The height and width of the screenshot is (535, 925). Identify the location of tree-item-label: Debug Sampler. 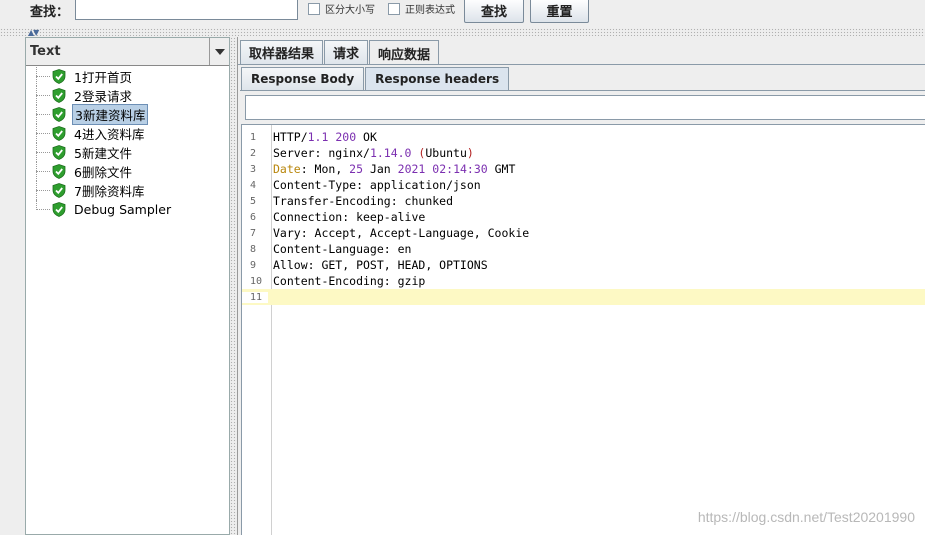
(123, 209).